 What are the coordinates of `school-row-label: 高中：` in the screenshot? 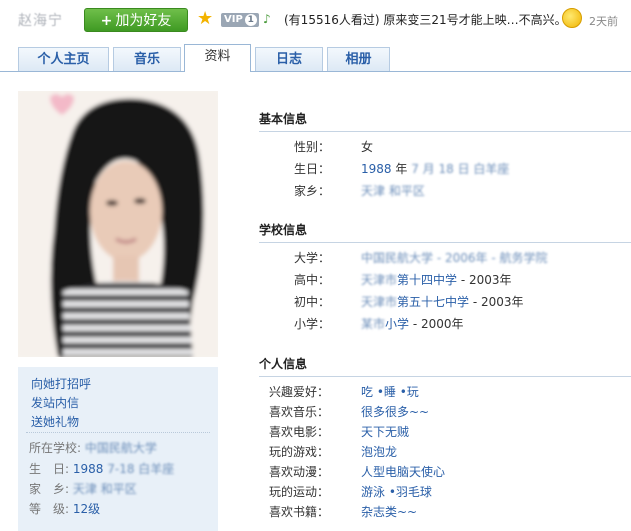 It's located at (312, 280).